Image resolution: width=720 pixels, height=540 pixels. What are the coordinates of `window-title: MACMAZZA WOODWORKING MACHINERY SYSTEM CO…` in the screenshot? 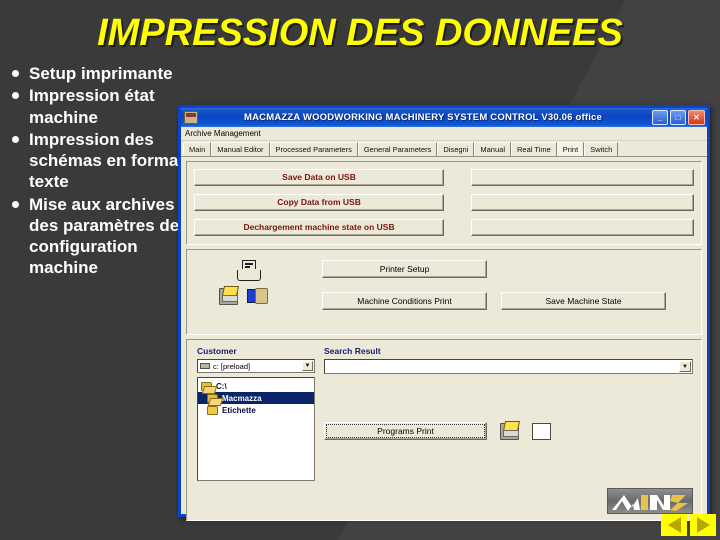 It's located at (423, 117).